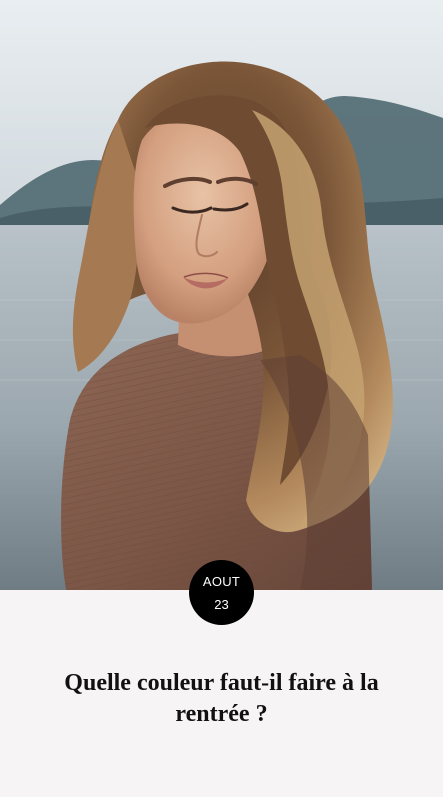 This screenshot has width=443, height=797. Describe the element at coordinates (221, 604) in the screenshot. I see `date-day: 23` at that location.